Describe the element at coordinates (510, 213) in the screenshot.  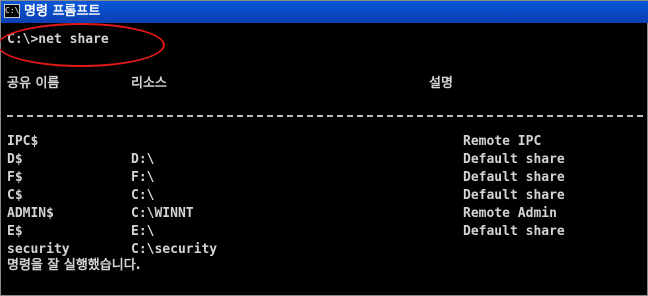
I see `share-remark: Remote Admin` at that location.